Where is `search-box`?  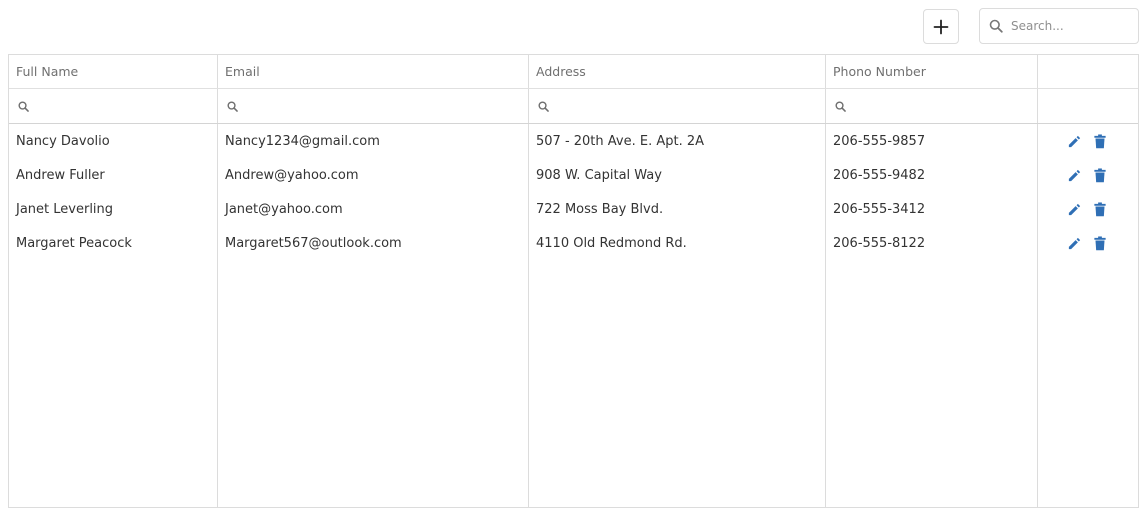 search-box is located at coordinates (1059, 26).